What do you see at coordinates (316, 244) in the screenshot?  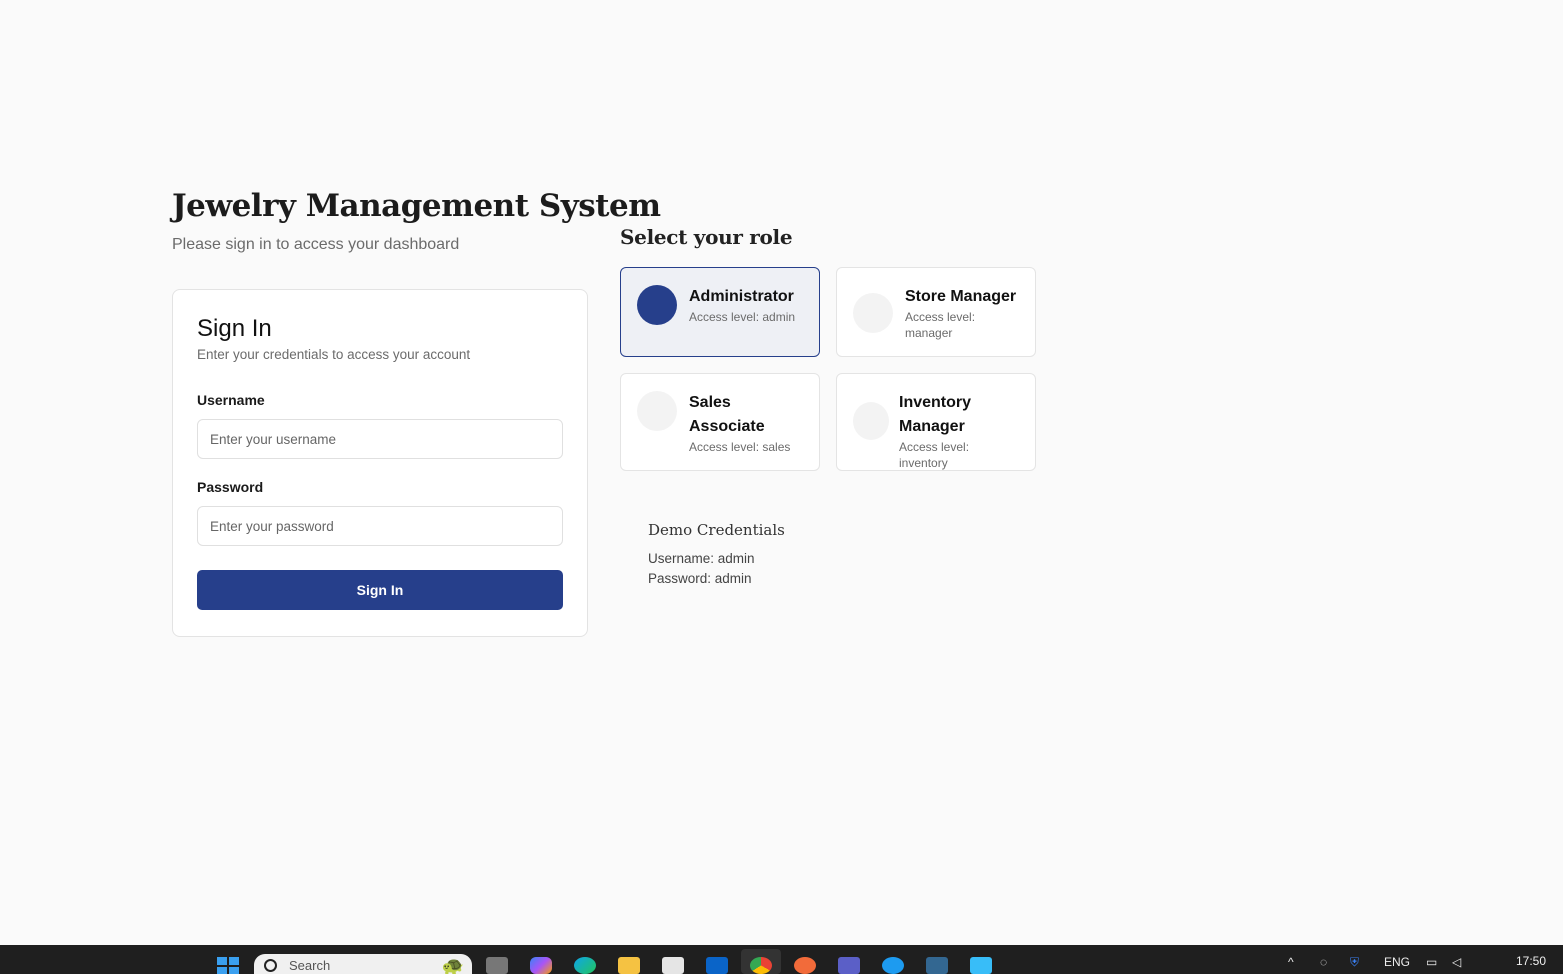 I see `app-subtitle: Please sign in to access your dashboard` at bounding box center [316, 244].